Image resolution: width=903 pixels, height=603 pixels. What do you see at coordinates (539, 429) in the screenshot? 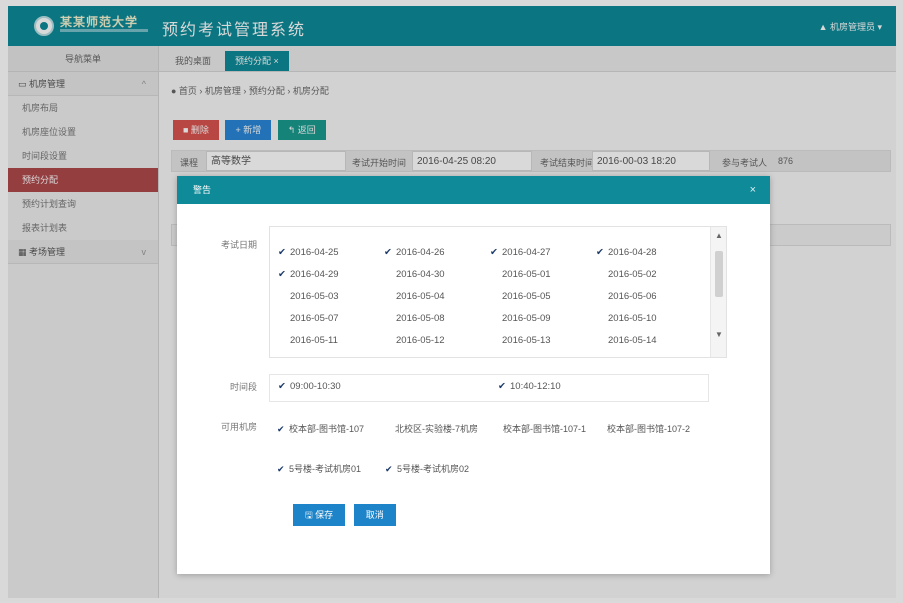
I see `room-option: 校本部-图书馆-107-1` at bounding box center [539, 429].